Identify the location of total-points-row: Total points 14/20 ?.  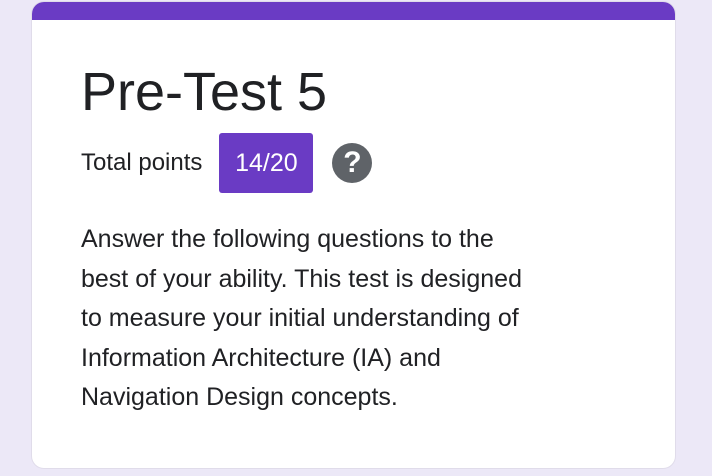
(227, 163).